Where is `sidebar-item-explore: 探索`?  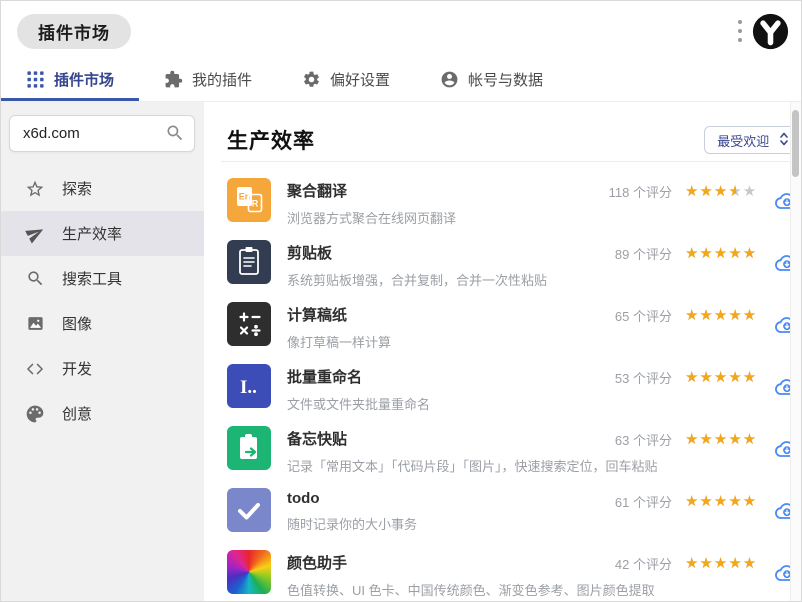 sidebar-item-explore: 探索 is located at coordinates (102, 188).